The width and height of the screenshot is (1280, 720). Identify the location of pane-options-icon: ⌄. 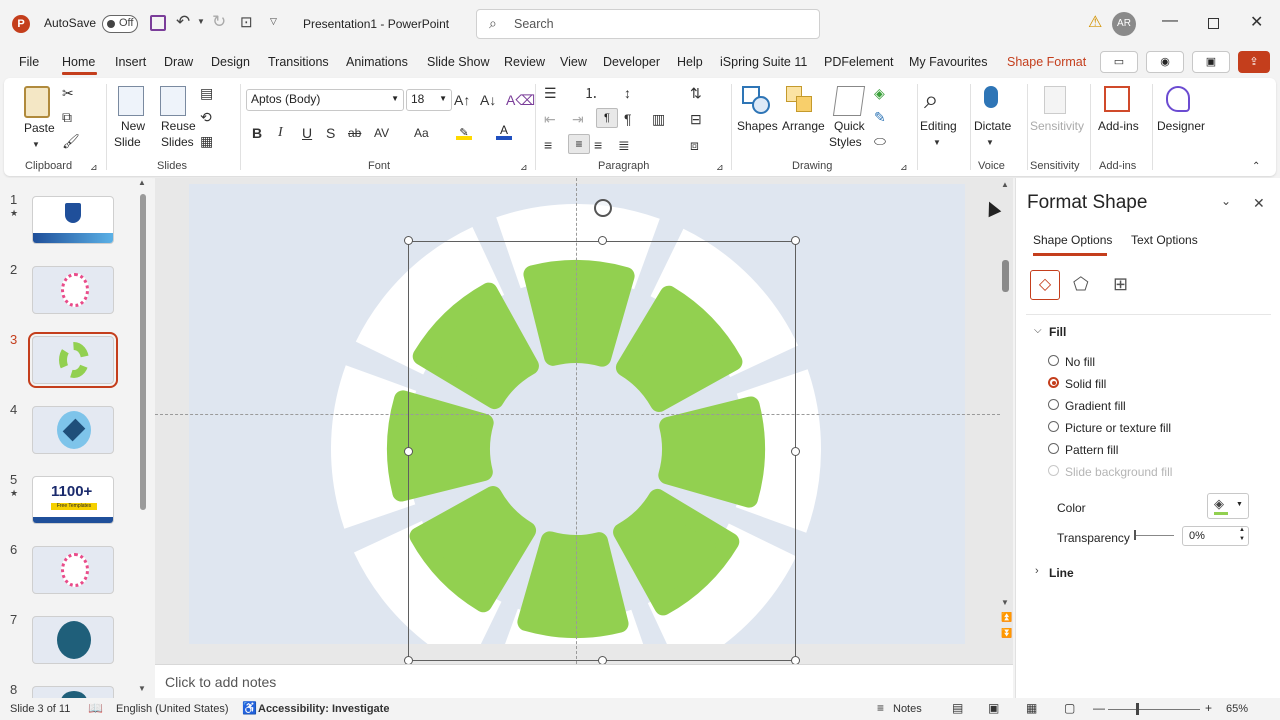
(1226, 201).